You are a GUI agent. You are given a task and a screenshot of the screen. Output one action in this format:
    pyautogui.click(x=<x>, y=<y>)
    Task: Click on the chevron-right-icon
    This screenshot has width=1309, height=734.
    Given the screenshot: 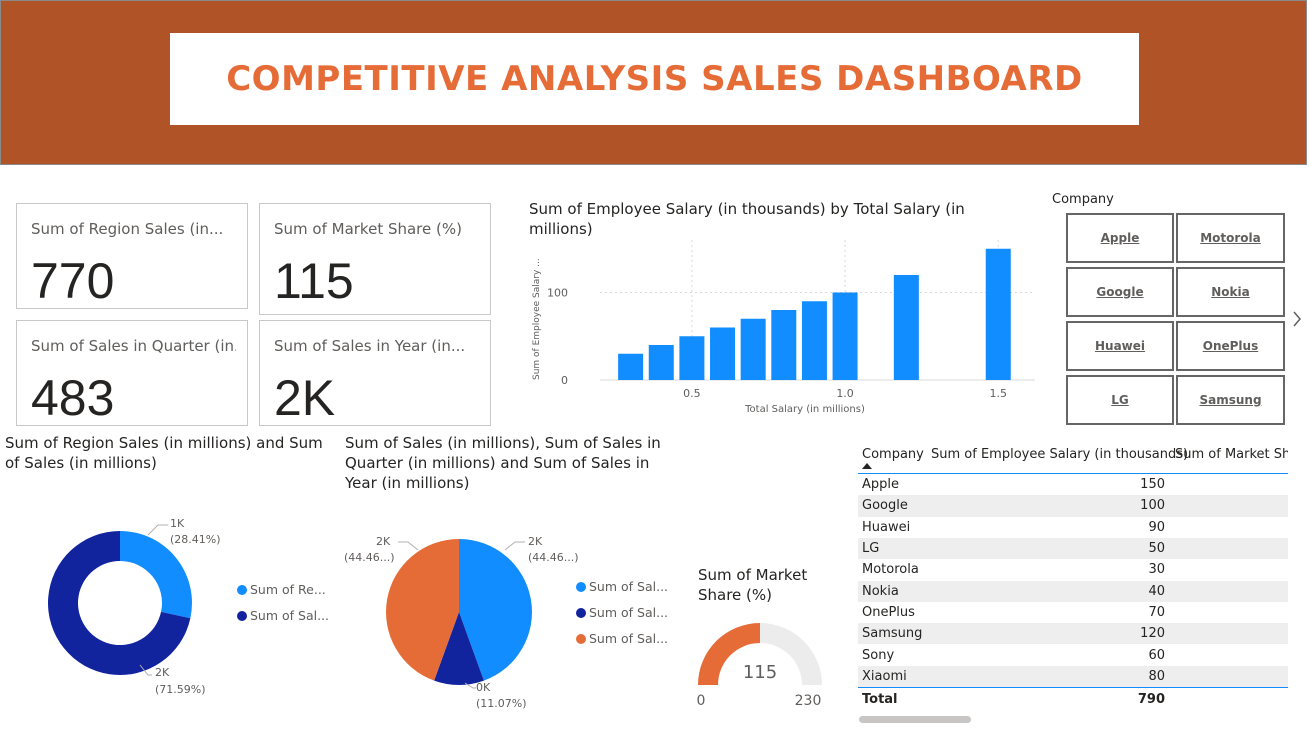 What is the action you would take?
    pyautogui.click(x=1297, y=319)
    